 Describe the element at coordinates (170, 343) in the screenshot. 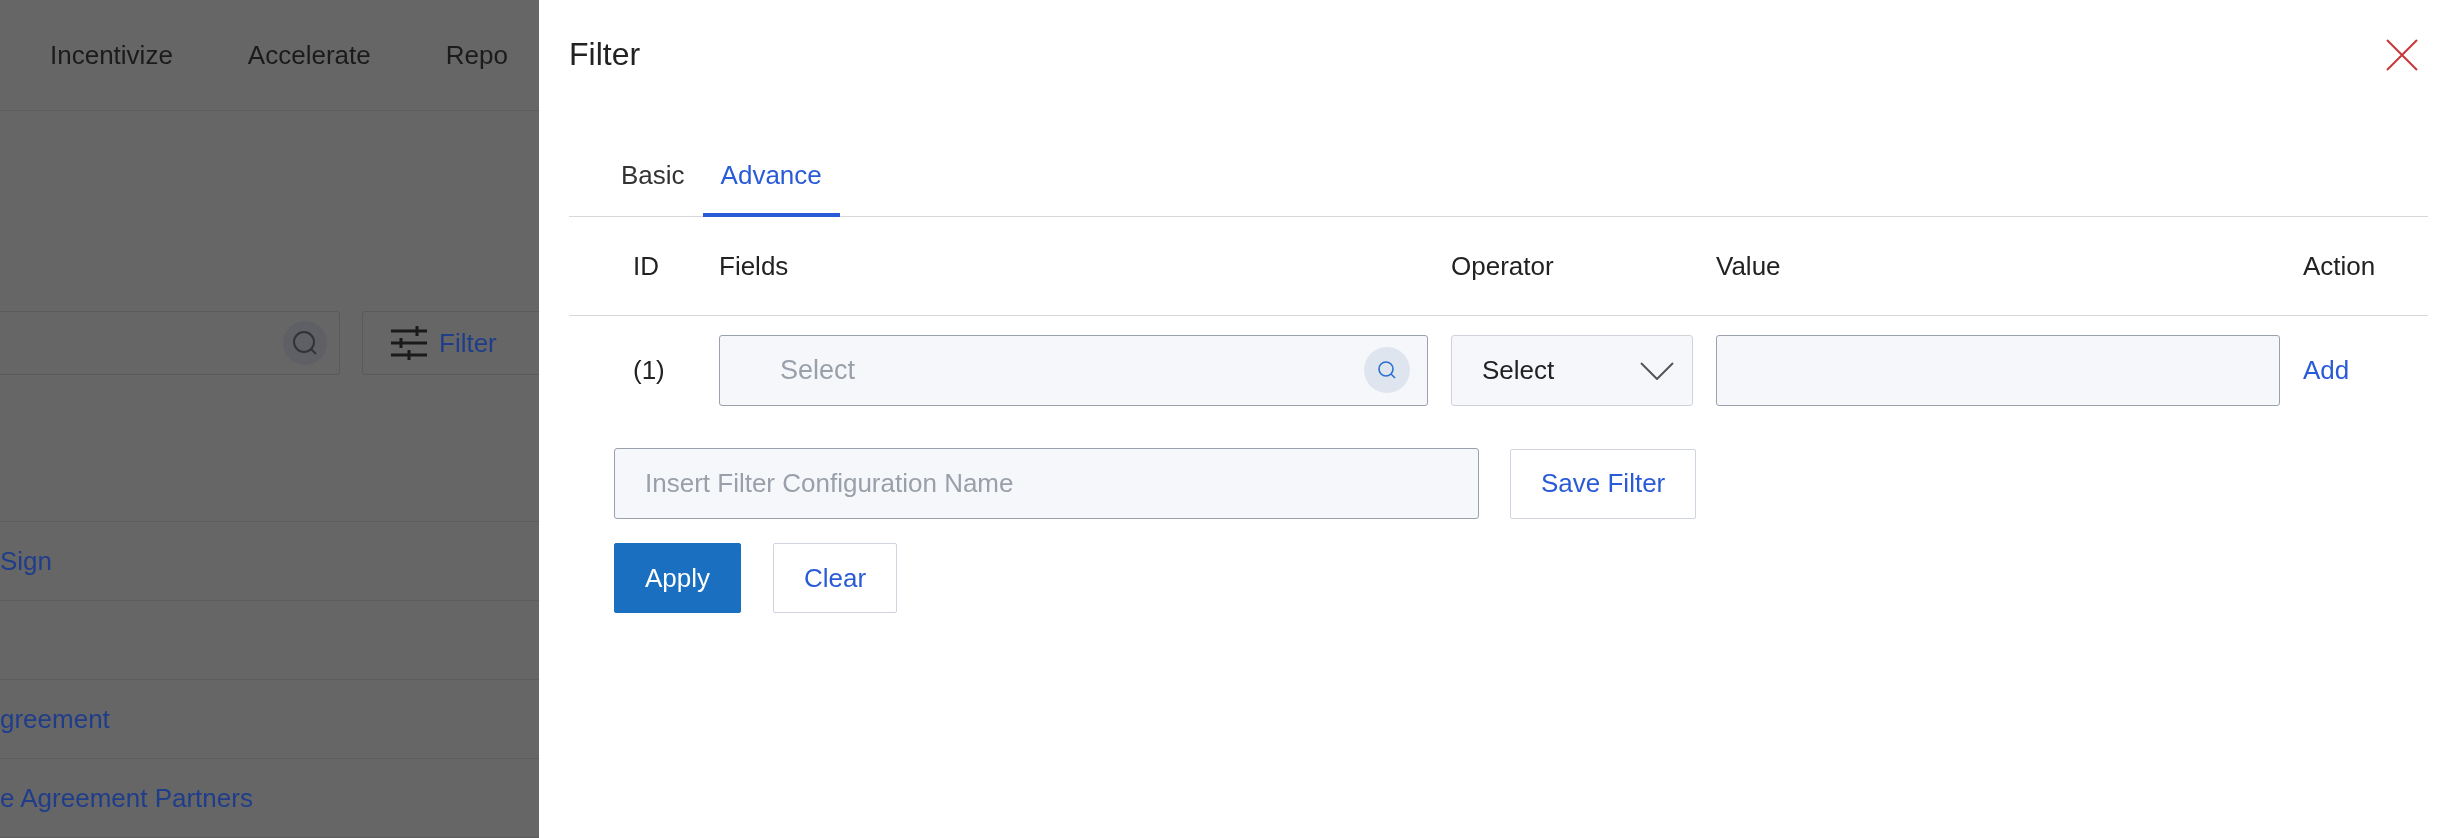

I see `search-field` at that location.